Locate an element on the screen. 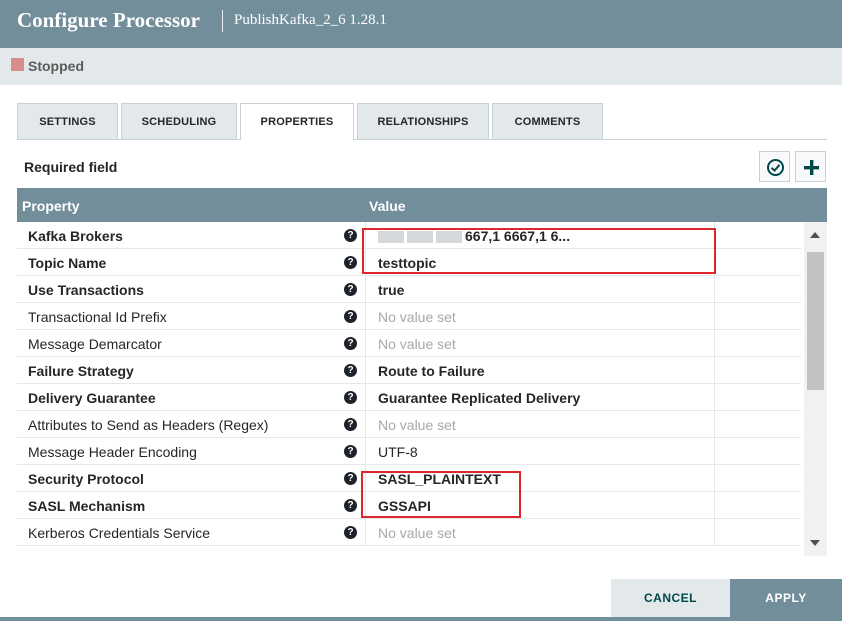  property-value: GSSAPI is located at coordinates (543, 506).